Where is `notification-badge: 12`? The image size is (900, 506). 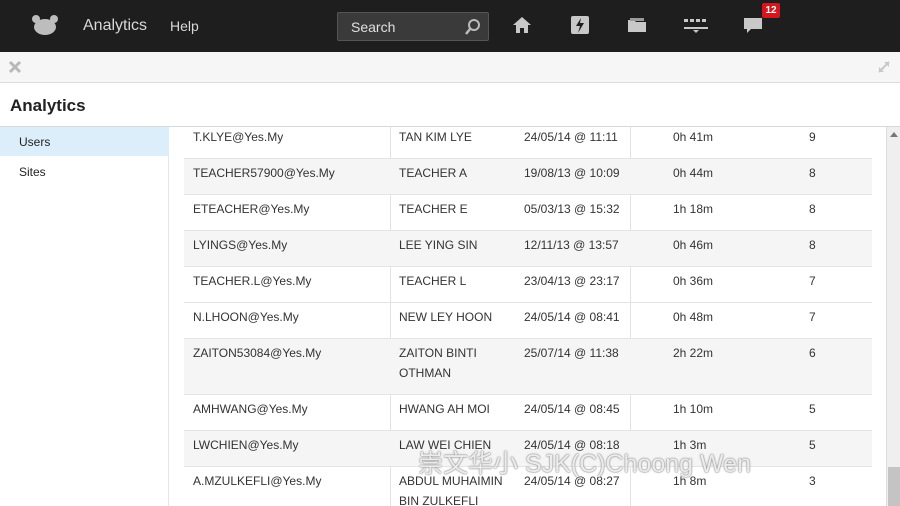 notification-badge: 12 is located at coordinates (771, 10).